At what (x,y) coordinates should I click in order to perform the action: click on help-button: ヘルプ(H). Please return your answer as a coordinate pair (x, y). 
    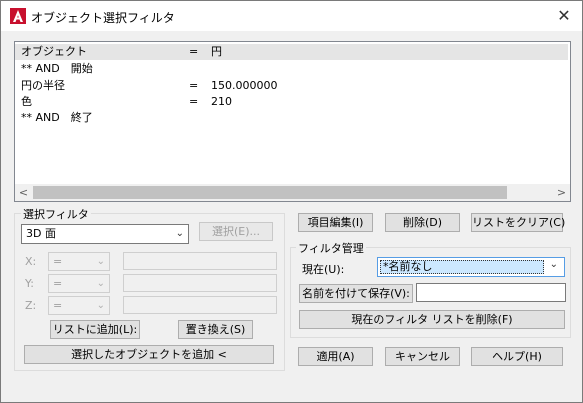
    Looking at the image, I should click on (517, 356).